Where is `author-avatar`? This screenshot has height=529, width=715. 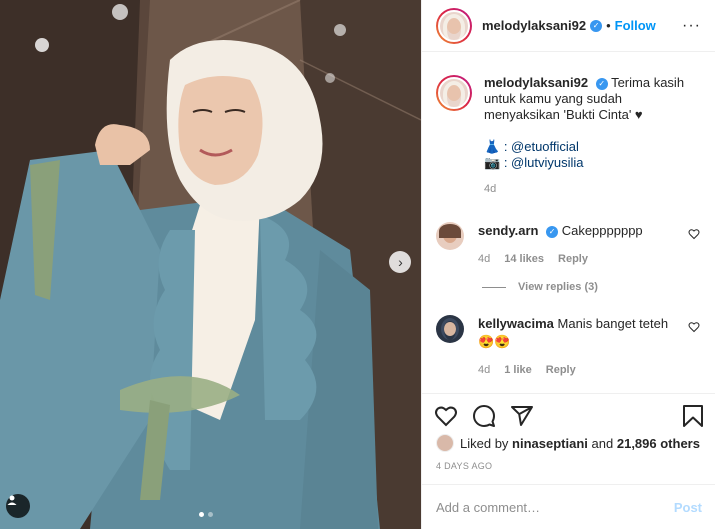
author-avatar is located at coordinates (454, 25).